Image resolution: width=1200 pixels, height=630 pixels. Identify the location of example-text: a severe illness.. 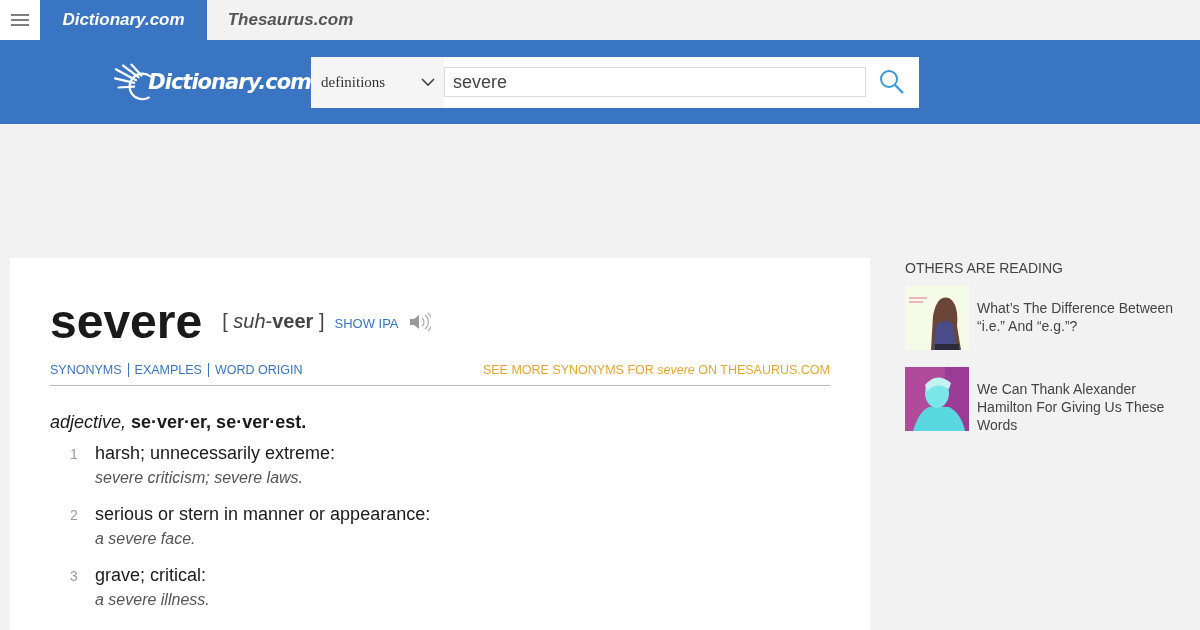
(152, 600).